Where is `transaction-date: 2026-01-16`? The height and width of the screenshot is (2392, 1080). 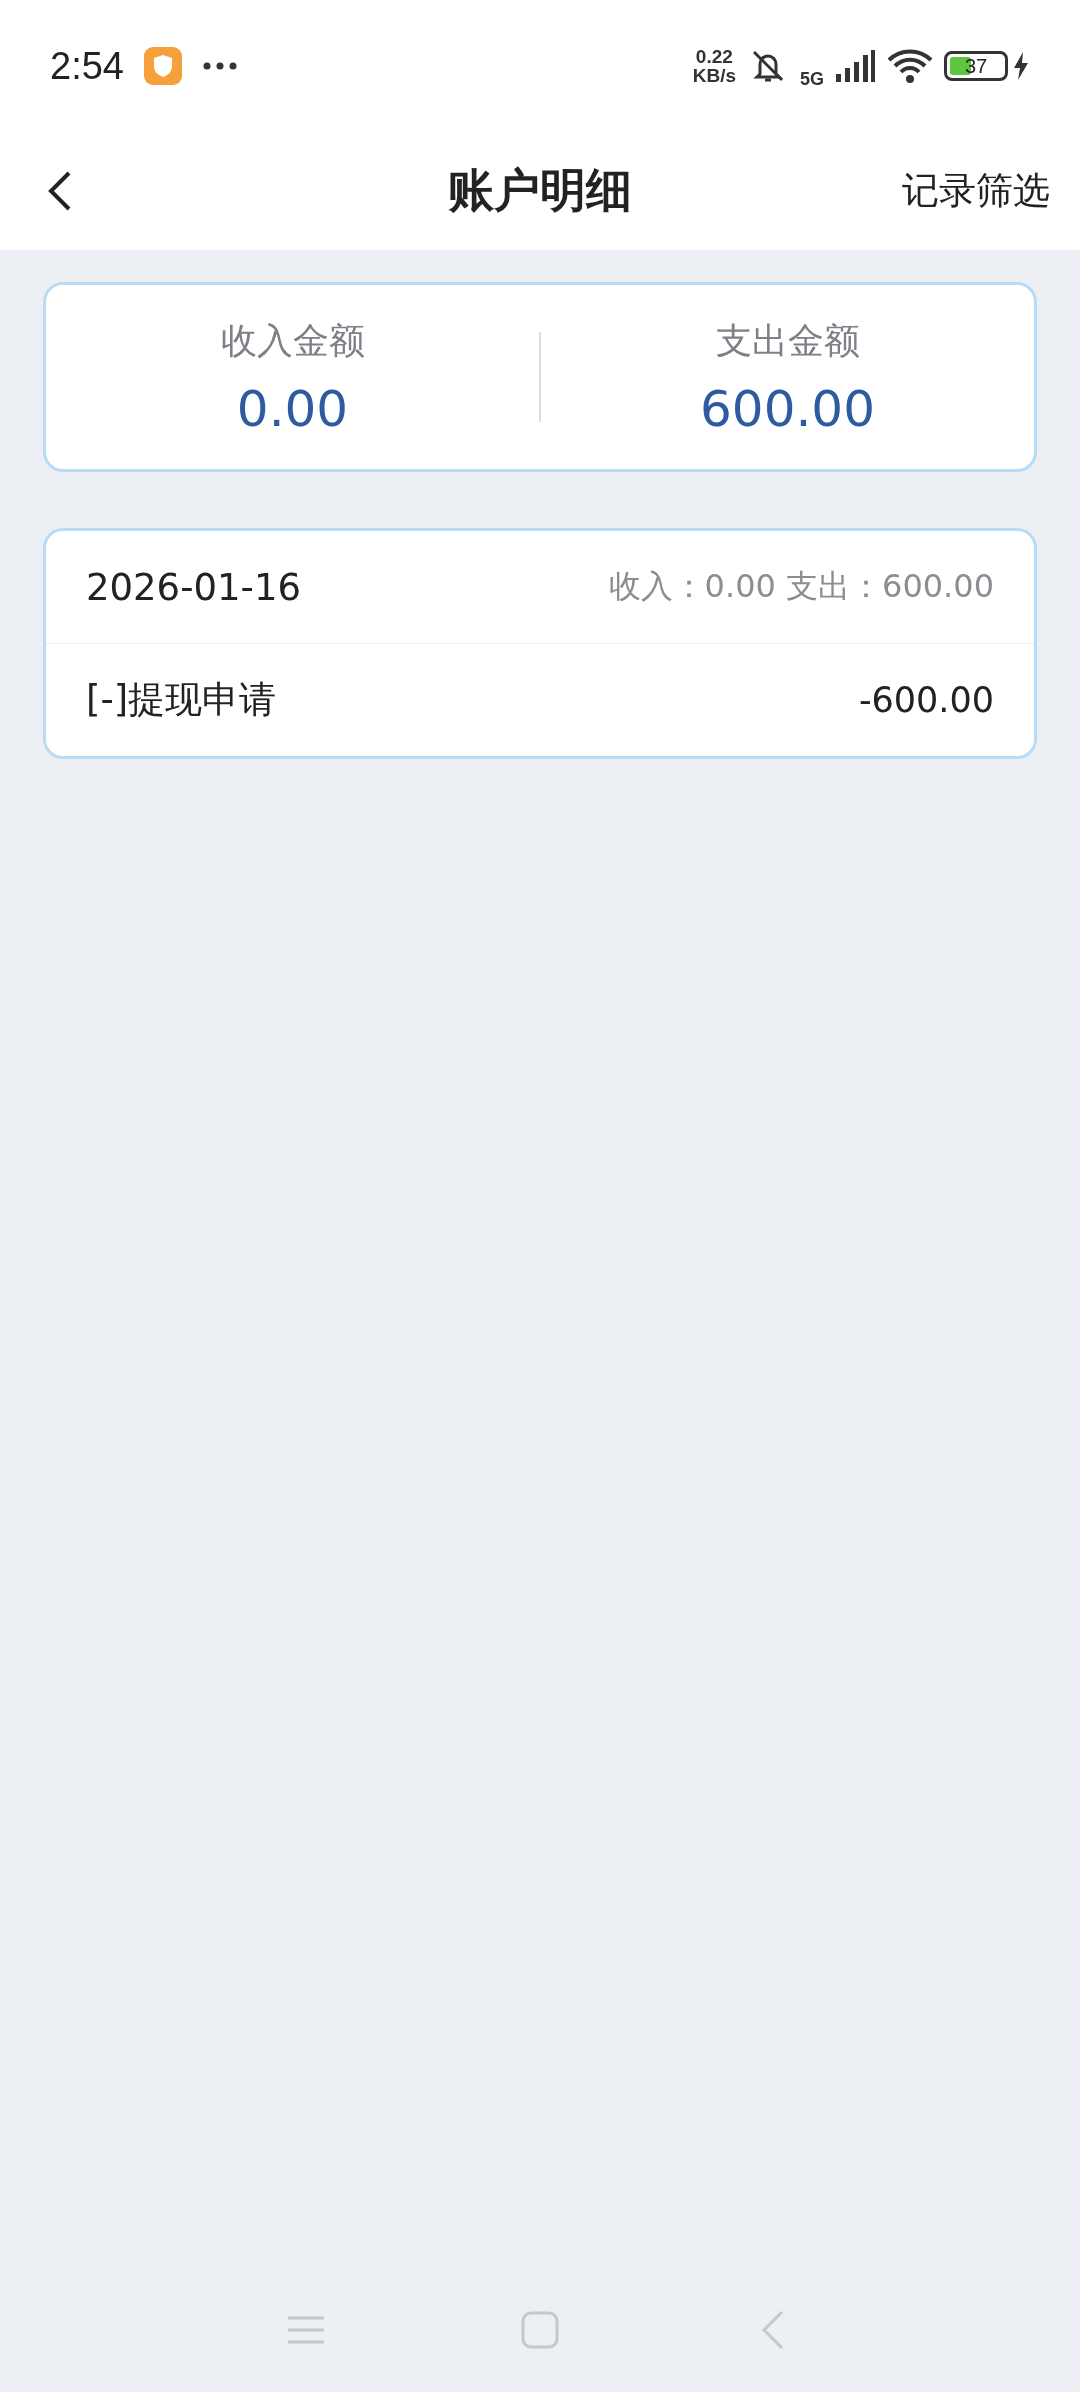 transaction-date: 2026-01-16 is located at coordinates (194, 587).